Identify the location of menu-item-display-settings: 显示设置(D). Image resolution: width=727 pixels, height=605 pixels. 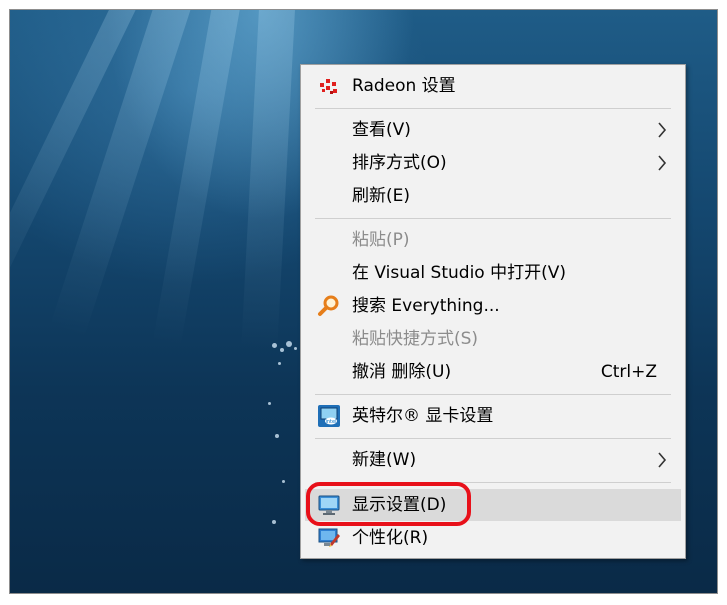
(493, 505).